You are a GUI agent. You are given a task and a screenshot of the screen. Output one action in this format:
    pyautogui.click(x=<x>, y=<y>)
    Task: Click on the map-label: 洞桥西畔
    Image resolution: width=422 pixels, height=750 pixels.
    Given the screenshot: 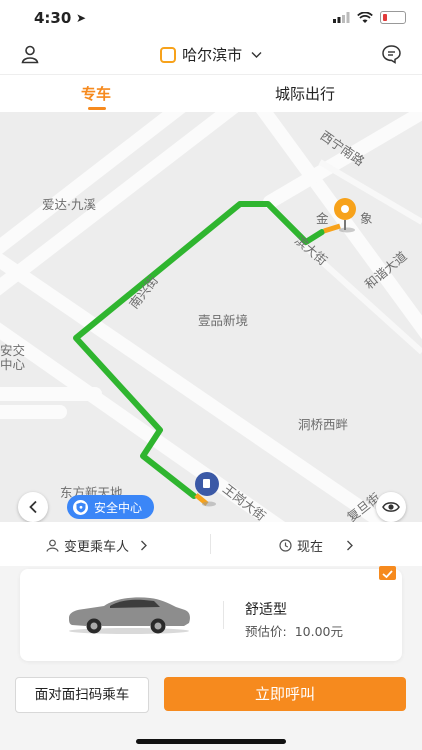 What is the action you would take?
    pyautogui.click(x=323, y=424)
    